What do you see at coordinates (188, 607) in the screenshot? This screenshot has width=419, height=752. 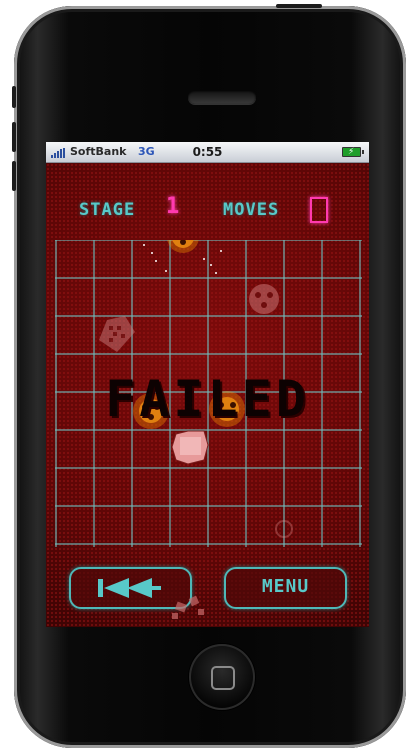 I see `debris-particles` at bounding box center [188, 607].